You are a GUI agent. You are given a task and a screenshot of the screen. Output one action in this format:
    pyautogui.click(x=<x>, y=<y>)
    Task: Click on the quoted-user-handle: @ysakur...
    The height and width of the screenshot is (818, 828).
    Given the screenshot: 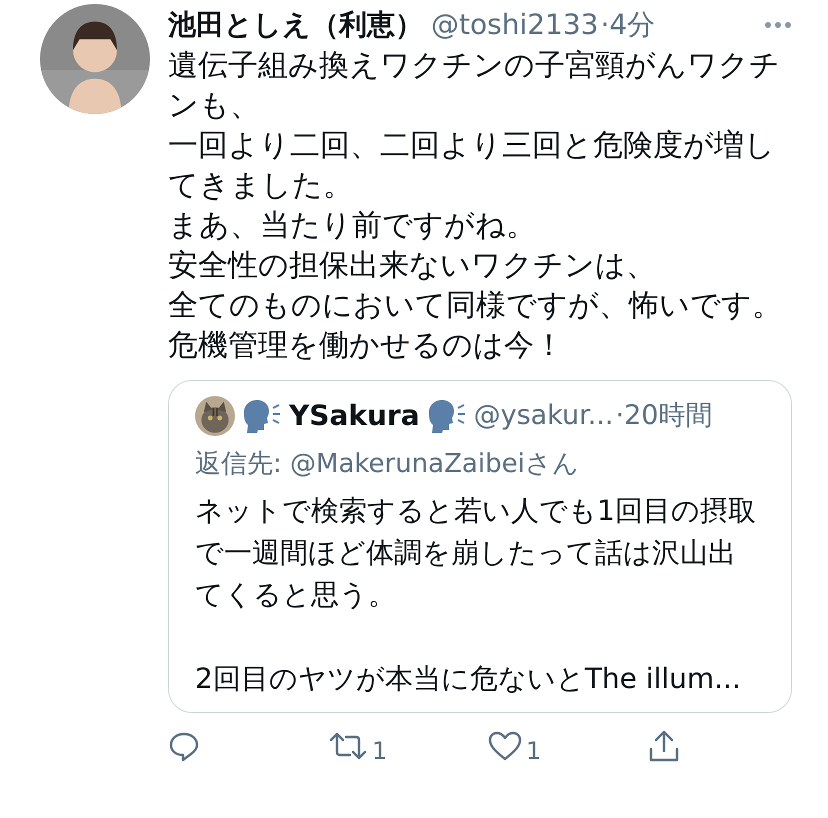 What is the action you would take?
    pyautogui.click(x=544, y=415)
    